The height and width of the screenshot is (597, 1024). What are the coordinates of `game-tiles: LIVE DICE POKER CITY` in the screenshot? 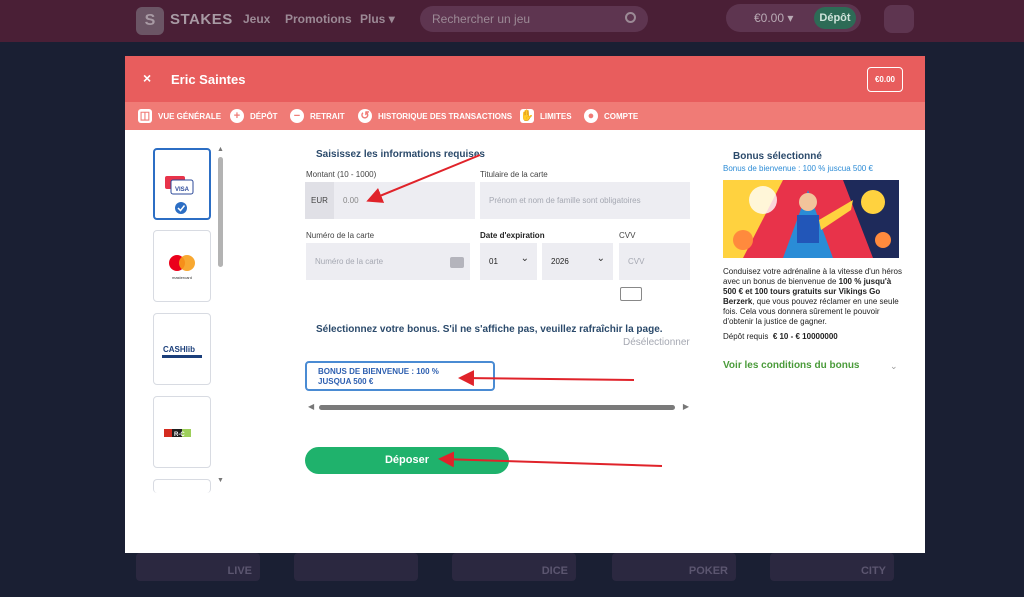 It's located at (516, 568).